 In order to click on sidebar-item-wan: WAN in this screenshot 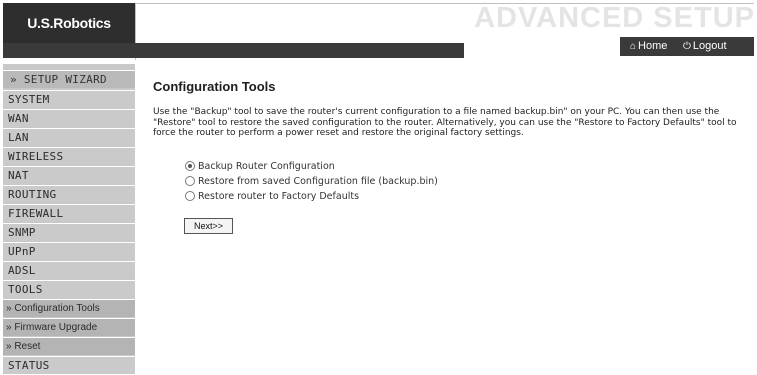, I will do `click(69, 118)`.